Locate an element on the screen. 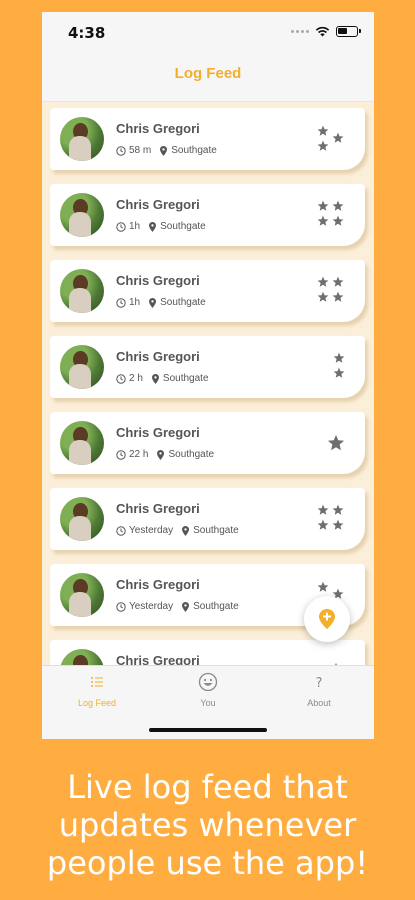 The width and height of the screenshot is (415, 900). tab-log-feed: Log Feed is located at coordinates (97, 696).